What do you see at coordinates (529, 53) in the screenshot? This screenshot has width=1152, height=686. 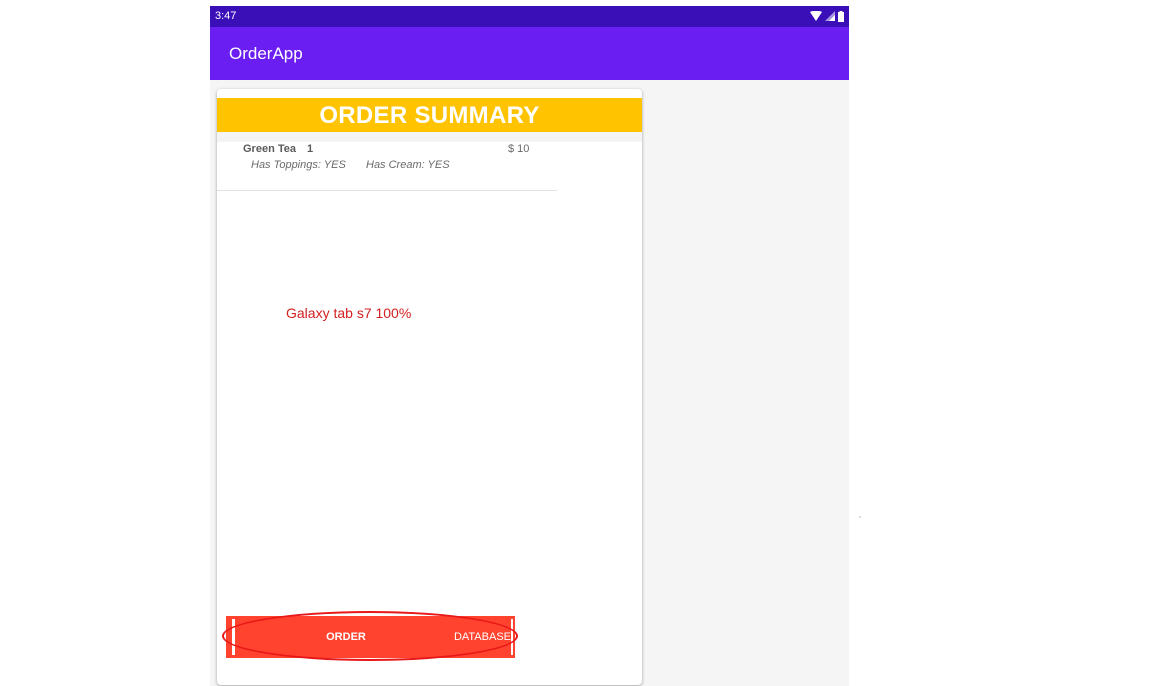 I see `app-bar: OrderApp` at bounding box center [529, 53].